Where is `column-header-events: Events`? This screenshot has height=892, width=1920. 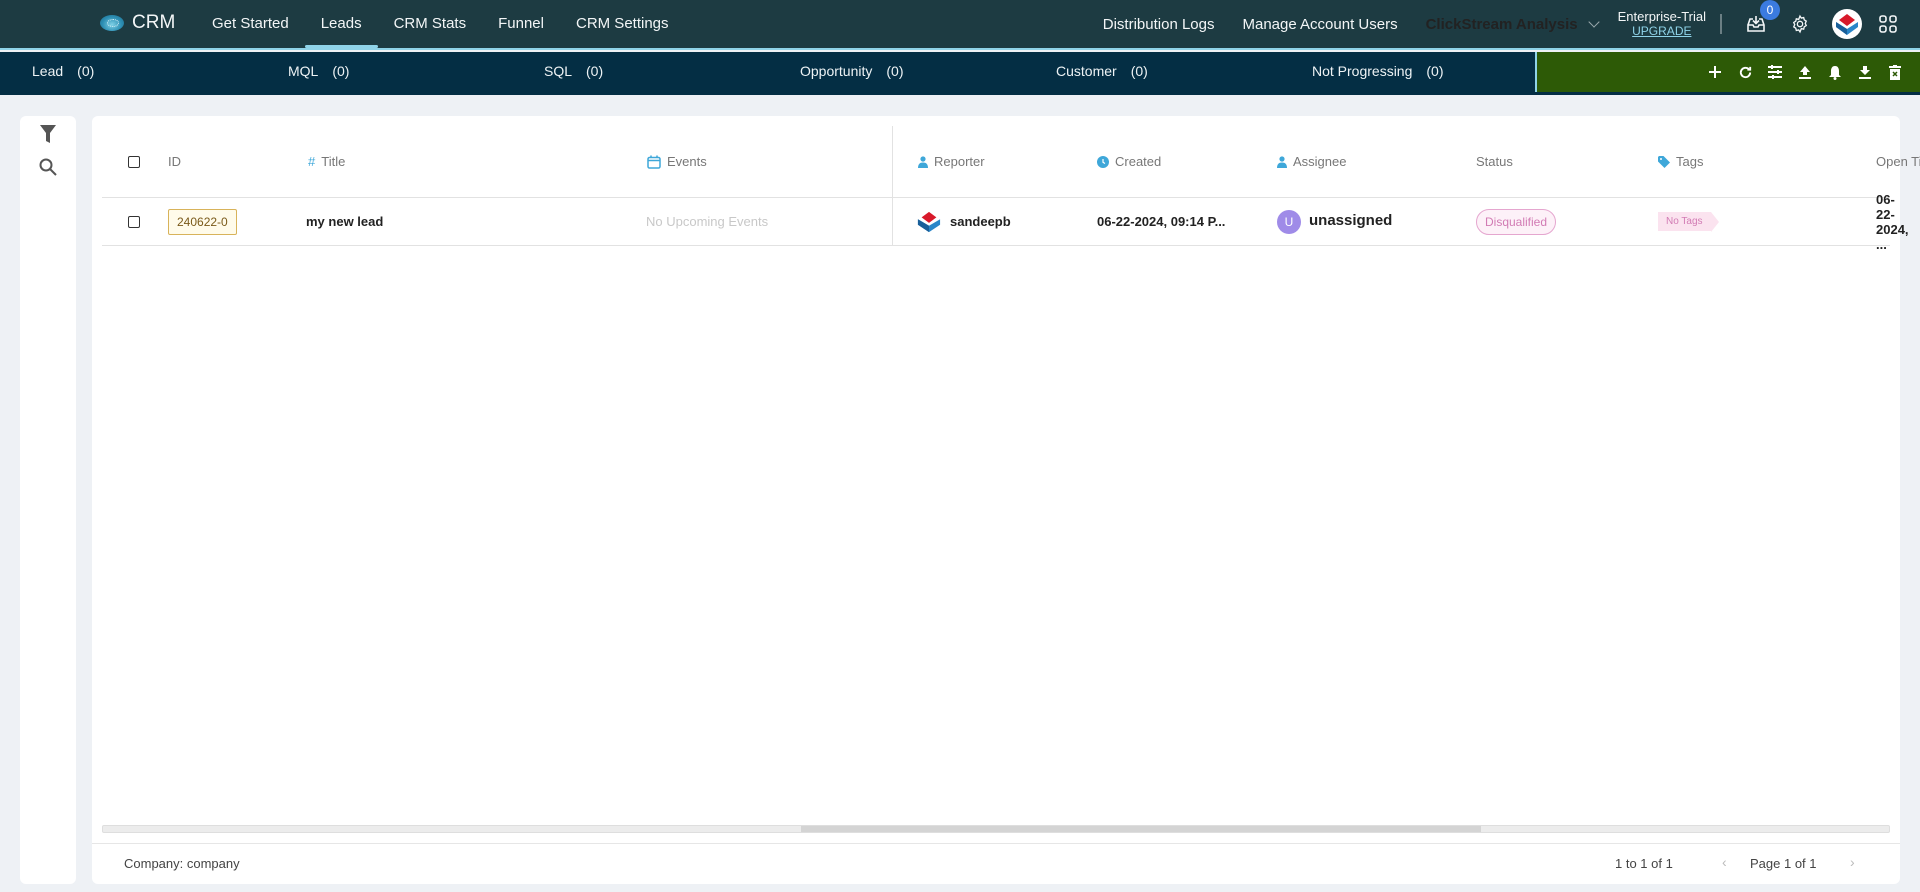
column-header-events: Events is located at coordinates (677, 161).